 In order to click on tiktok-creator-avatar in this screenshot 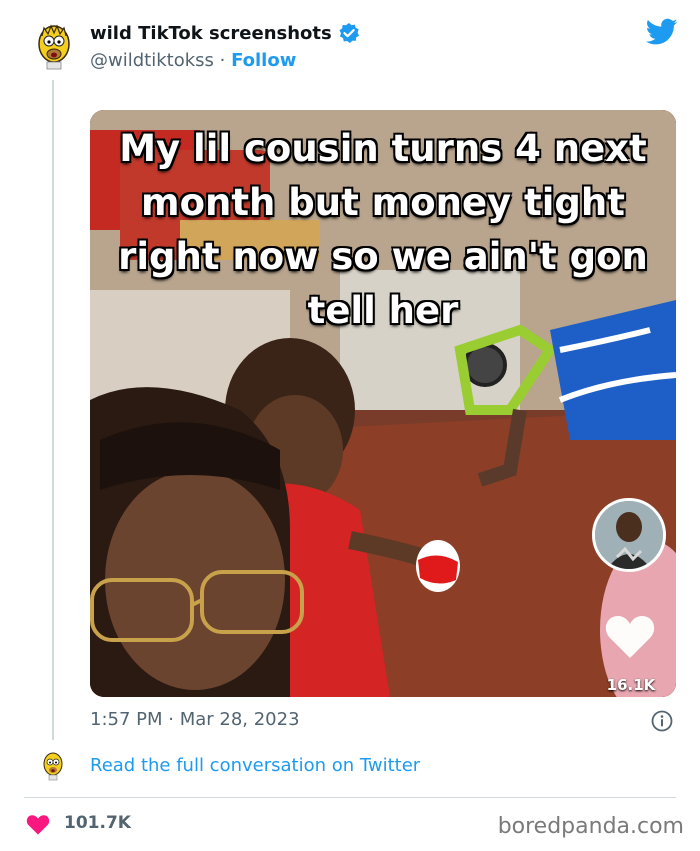, I will do `click(629, 535)`.